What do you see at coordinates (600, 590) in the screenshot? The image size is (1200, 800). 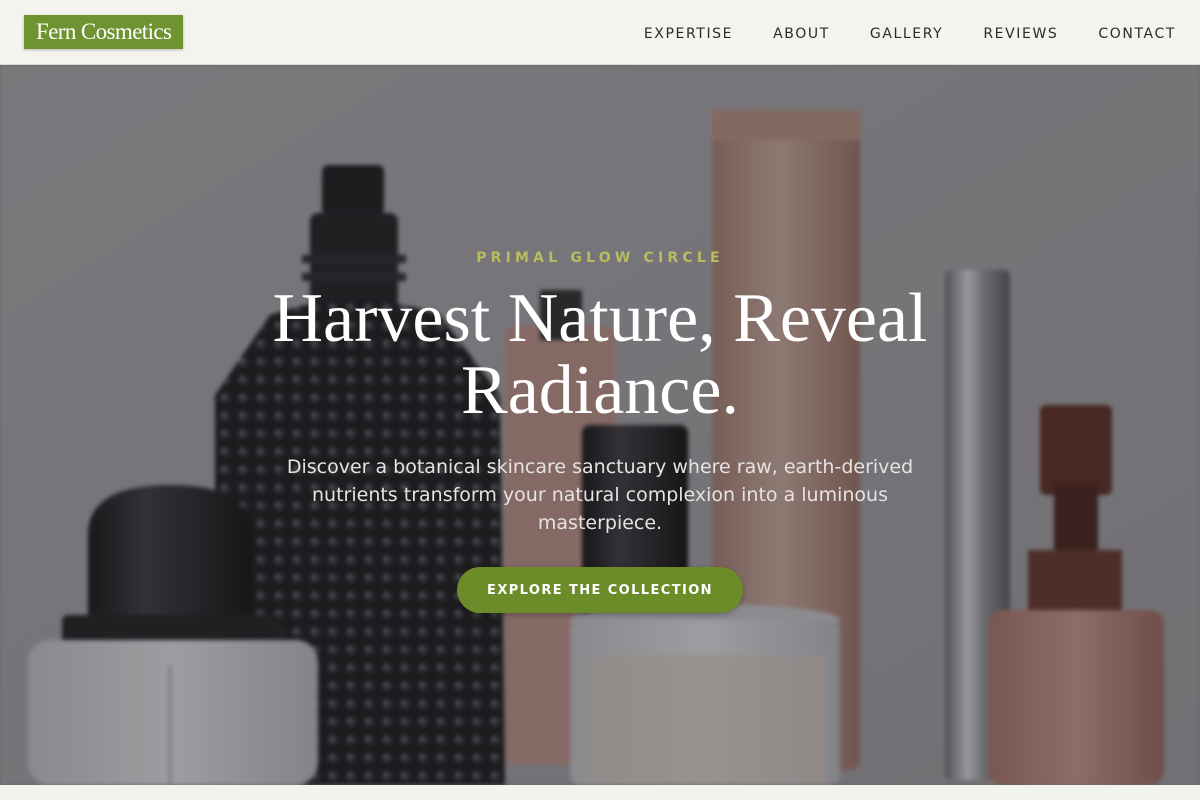 I see `explore-collection-button: EXPLORE THE COLLECTION` at bounding box center [600, 590].